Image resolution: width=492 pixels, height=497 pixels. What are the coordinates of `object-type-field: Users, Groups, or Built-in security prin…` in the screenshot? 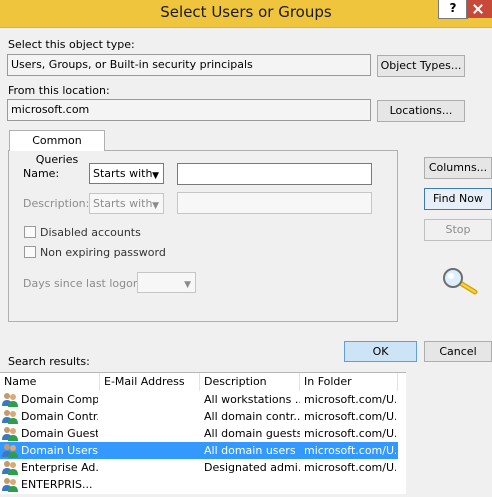 It's located at (189, 65).